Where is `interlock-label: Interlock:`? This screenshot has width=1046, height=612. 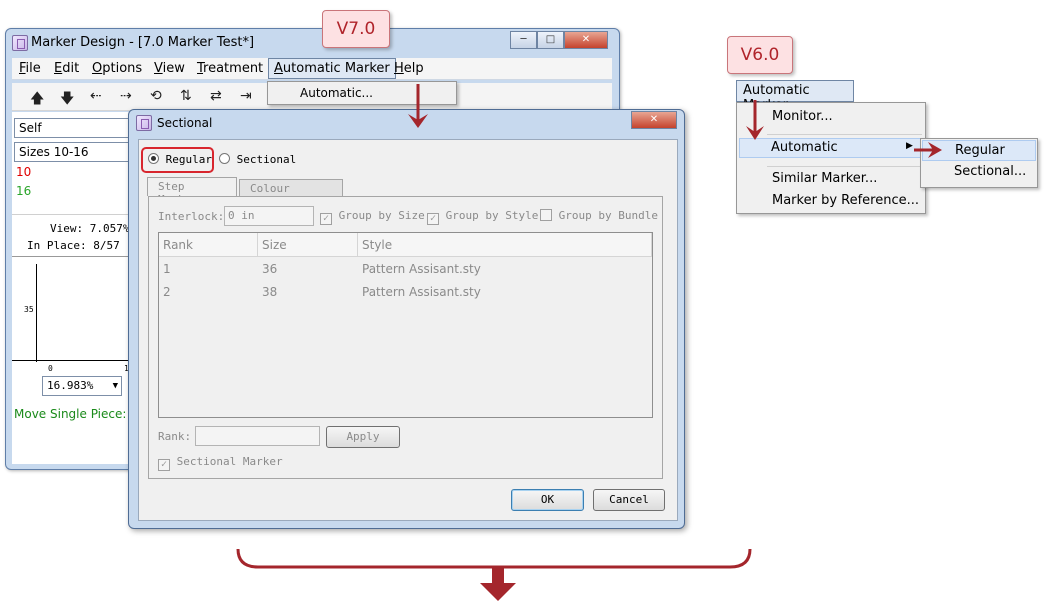 interlock-label: Interlock: is located at coordinates (191, 216).